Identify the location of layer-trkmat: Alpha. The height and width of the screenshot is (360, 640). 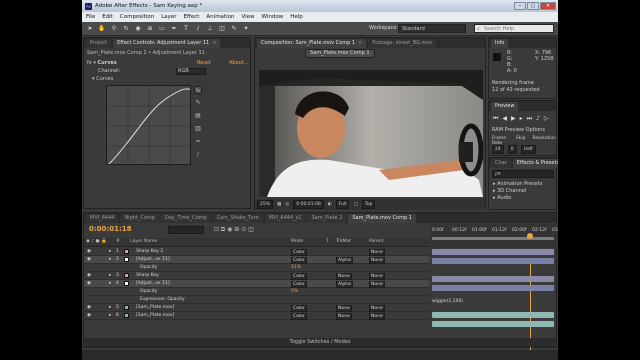
(344, 284).